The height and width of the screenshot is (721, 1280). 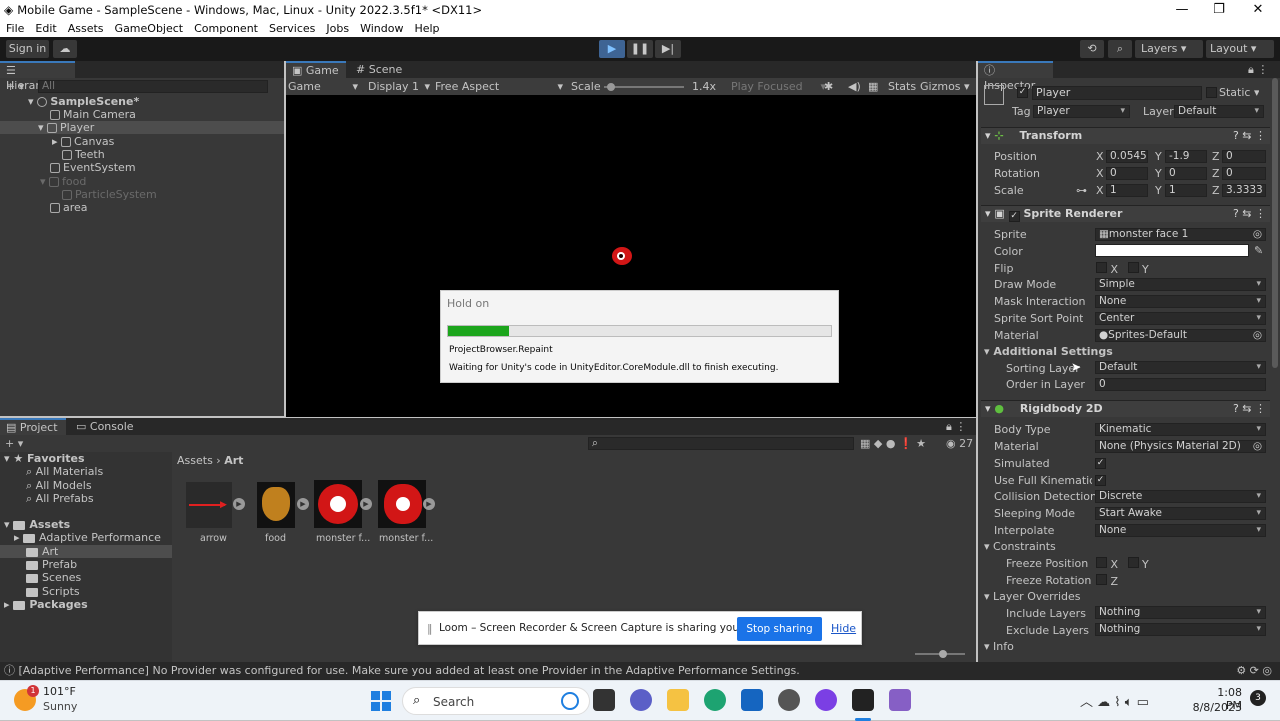 What do you see at coordinates (1275, 223) in the screenshot?
I see `inspector-scrollbar` at bounding box center [1275, 223].